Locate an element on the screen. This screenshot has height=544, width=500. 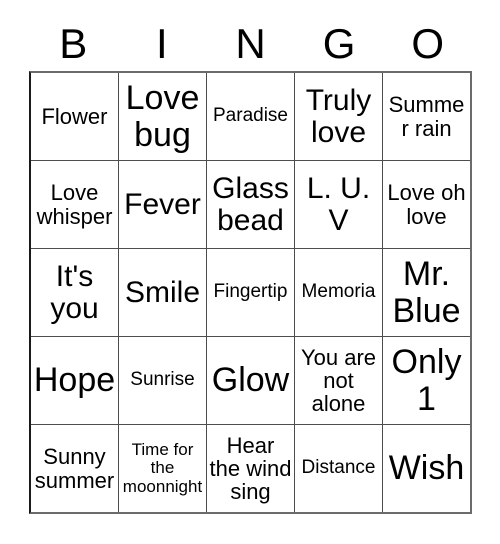
bingo-cell-label: Paradise is located at coordinates (250, 116).